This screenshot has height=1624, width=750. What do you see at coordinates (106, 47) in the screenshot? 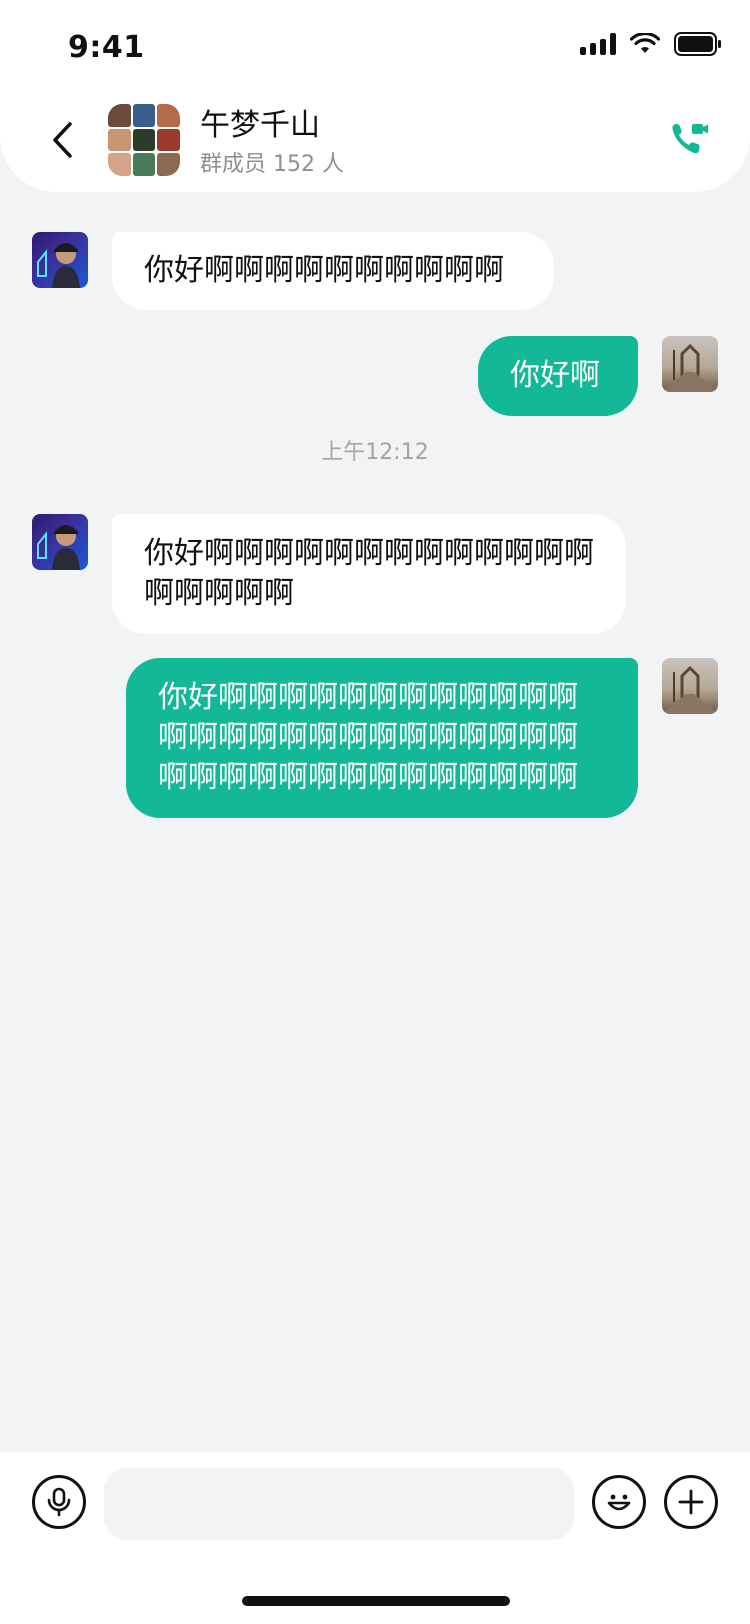
I see `status-time: 9:41` at bounding box center [106, 47].